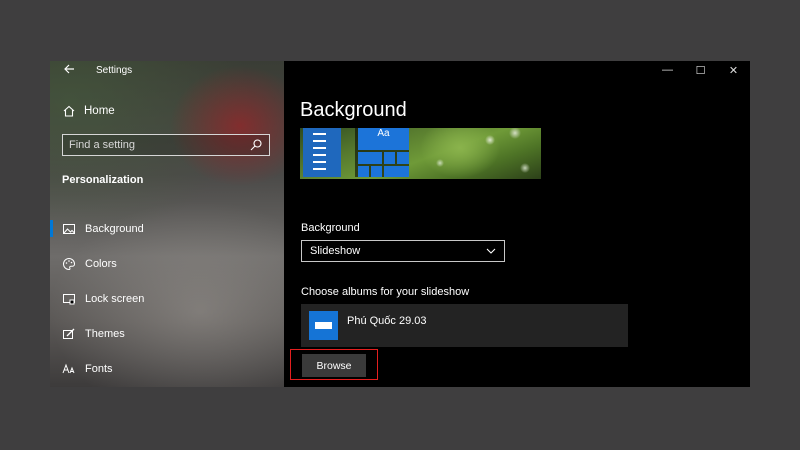 Image resolution: width=800 pixels, height=450 pixels. What do you see at coordinates (103, 180) in the screenshot?
I see `section-title: Personalization` at bounding box center [103, 180].